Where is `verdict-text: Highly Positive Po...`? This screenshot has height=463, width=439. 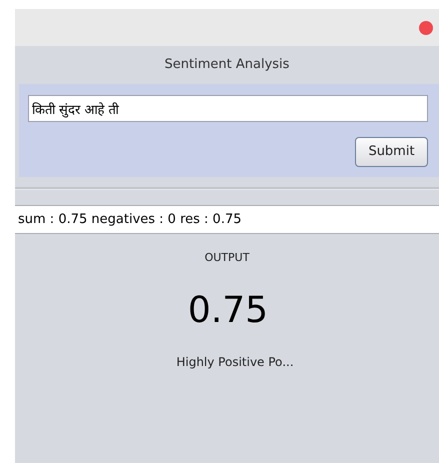
verdict-text: Highly Positive Po... is located at coordinates (234, 362).